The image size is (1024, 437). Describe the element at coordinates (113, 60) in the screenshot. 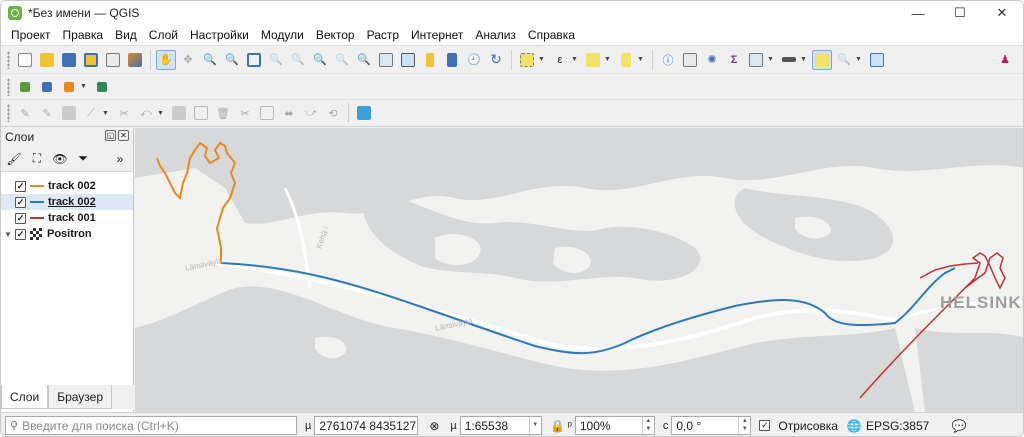

I see `print-layout-icon` at that location.